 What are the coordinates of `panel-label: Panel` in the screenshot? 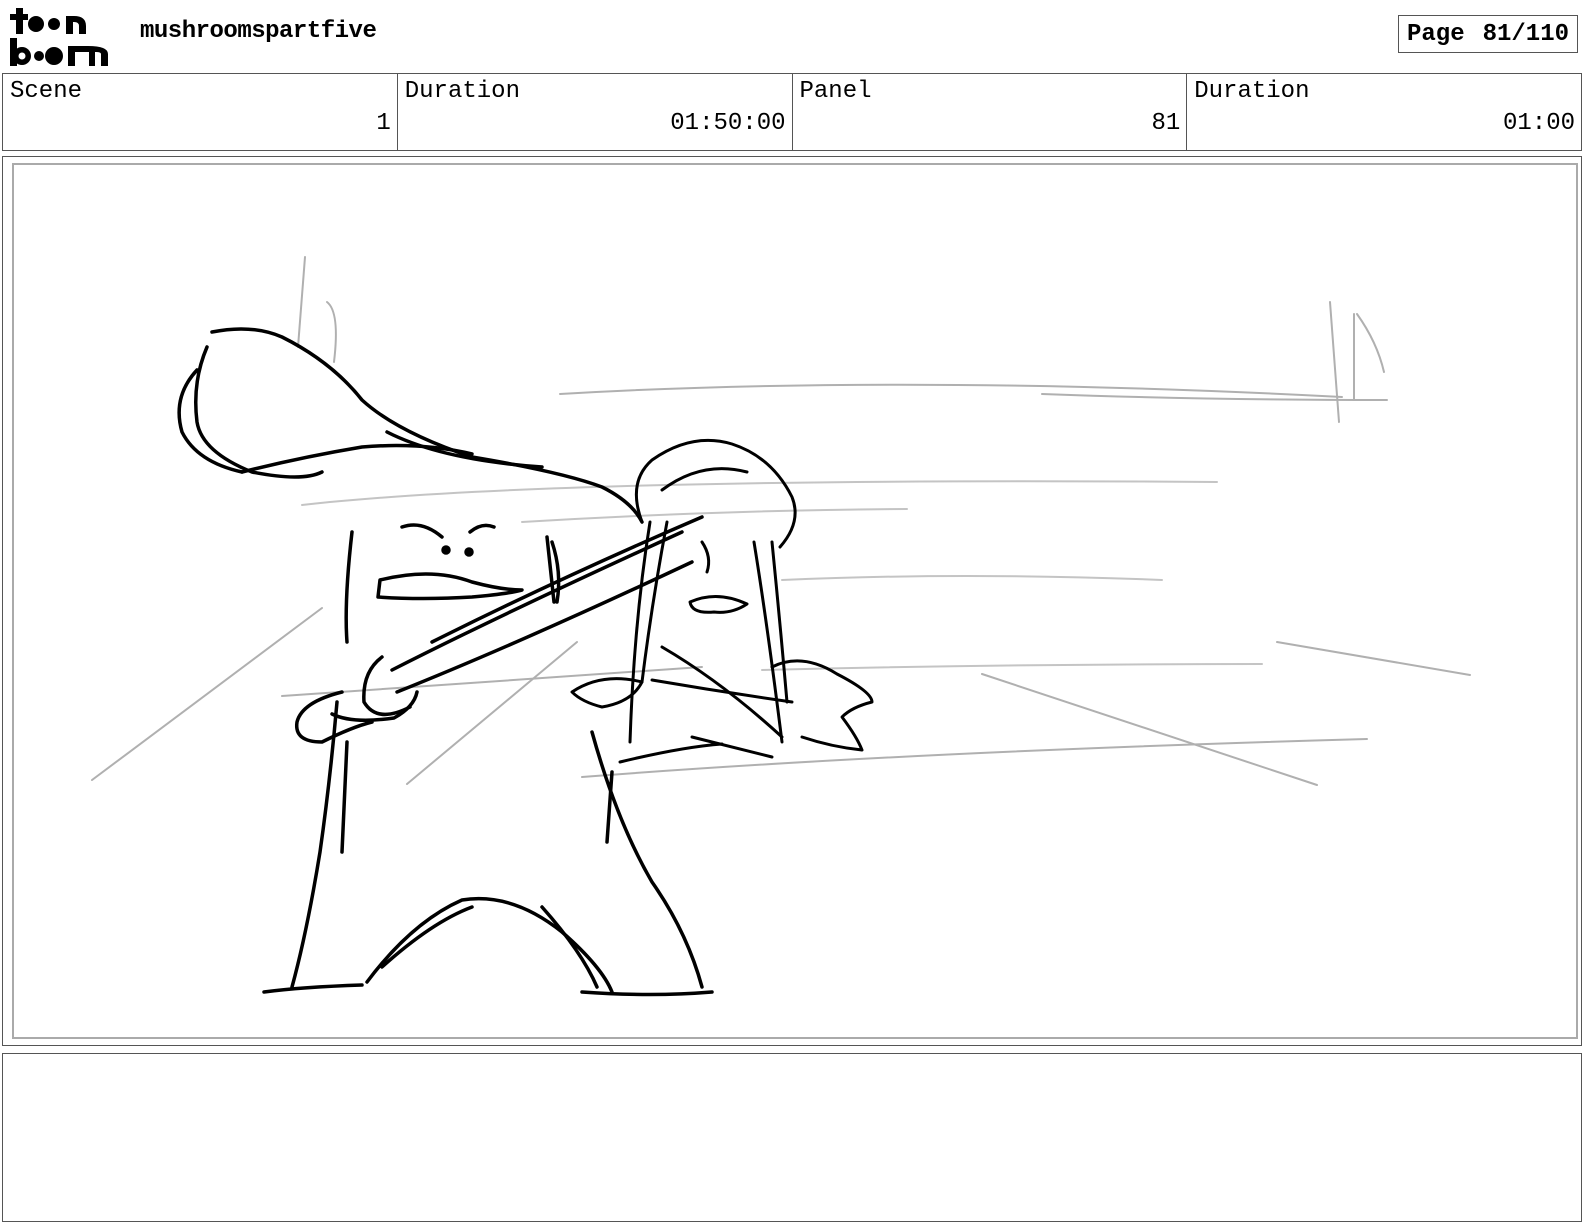 It's located at (835, 91).